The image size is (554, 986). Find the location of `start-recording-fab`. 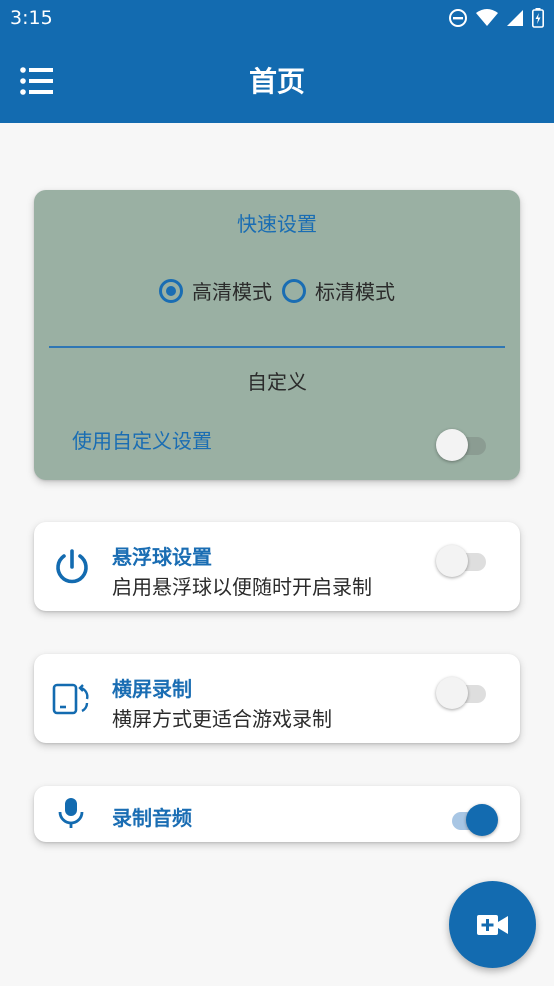

start-recording-fab is located at coordinates (492, 924).